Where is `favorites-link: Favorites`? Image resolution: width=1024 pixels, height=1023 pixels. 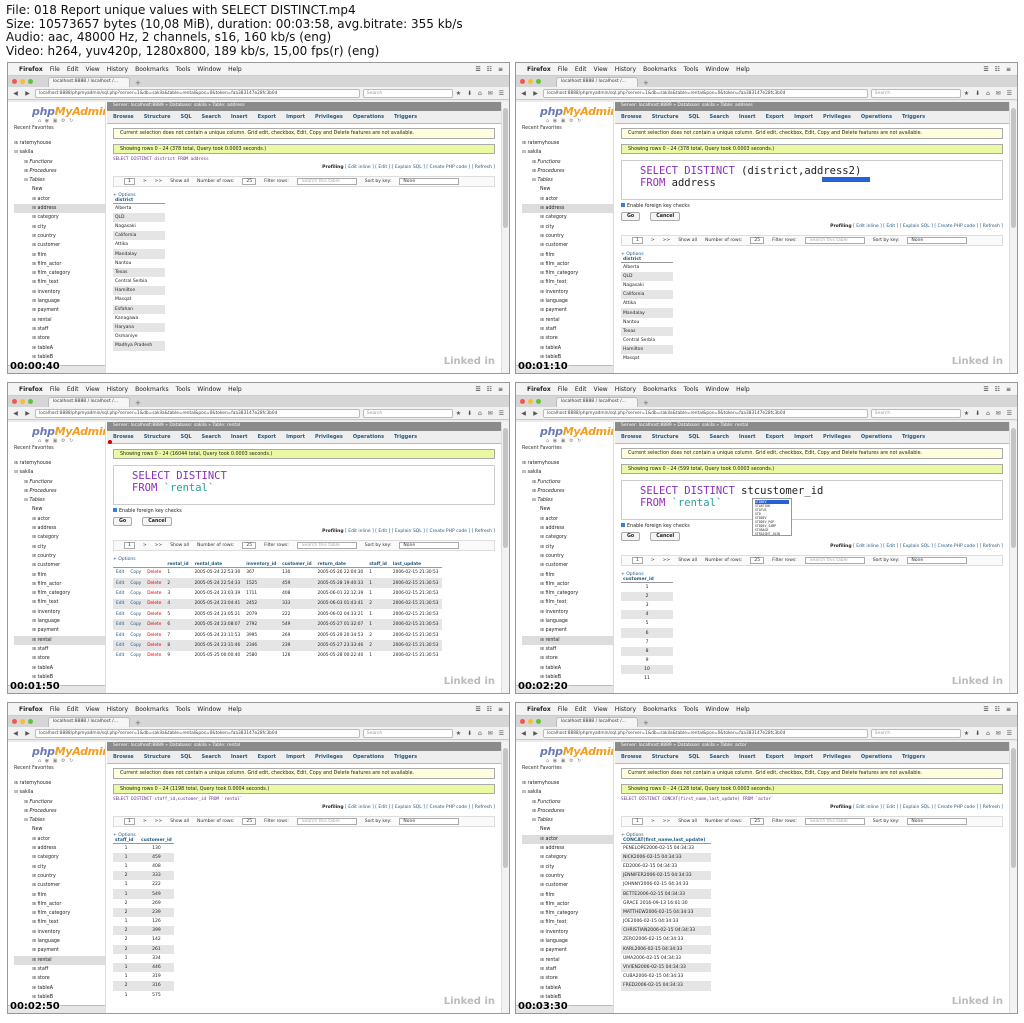
favorites-link: Favorites is located at coordinates (551, 448).